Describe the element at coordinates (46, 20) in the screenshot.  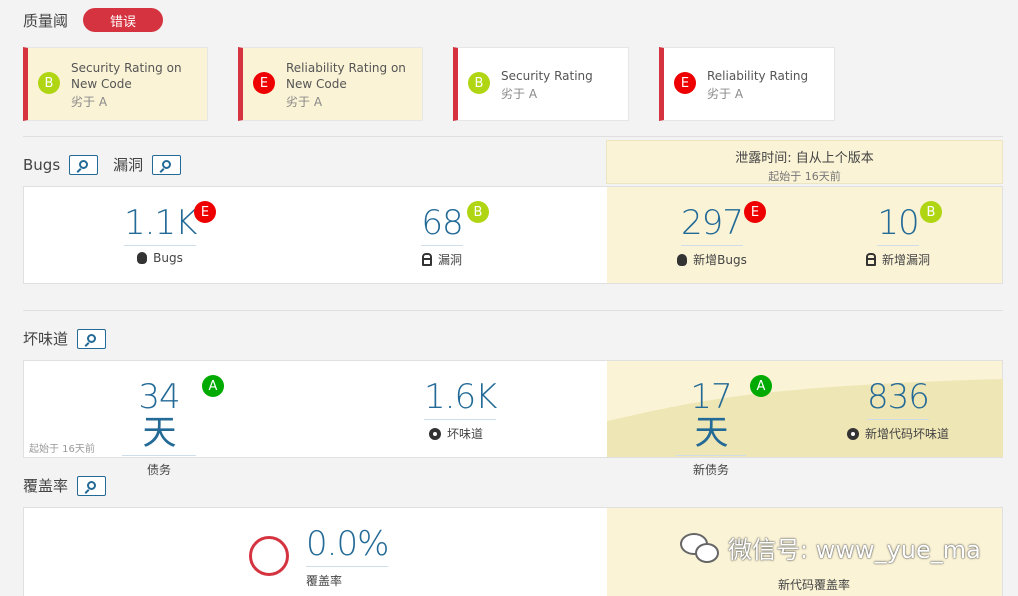
I see `quality-gate-title: 质量阈` at that location.